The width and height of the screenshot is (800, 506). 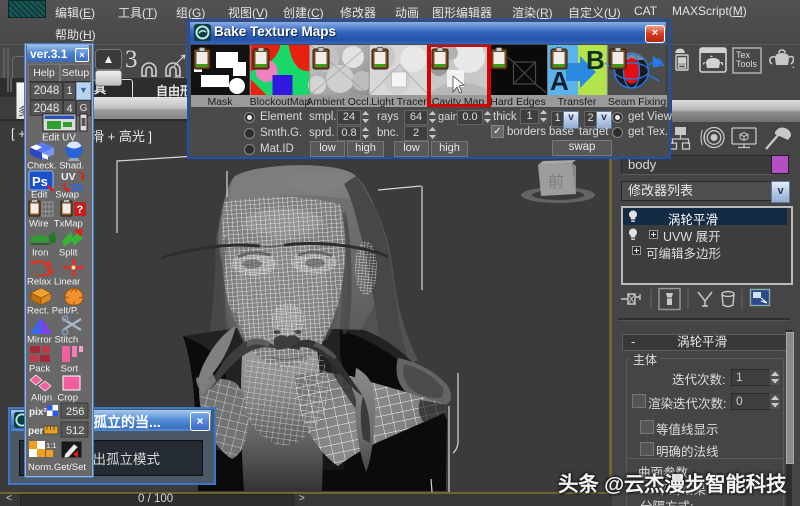 I want to click on svg-text: Pack Sort, so click(x=53, y=369).